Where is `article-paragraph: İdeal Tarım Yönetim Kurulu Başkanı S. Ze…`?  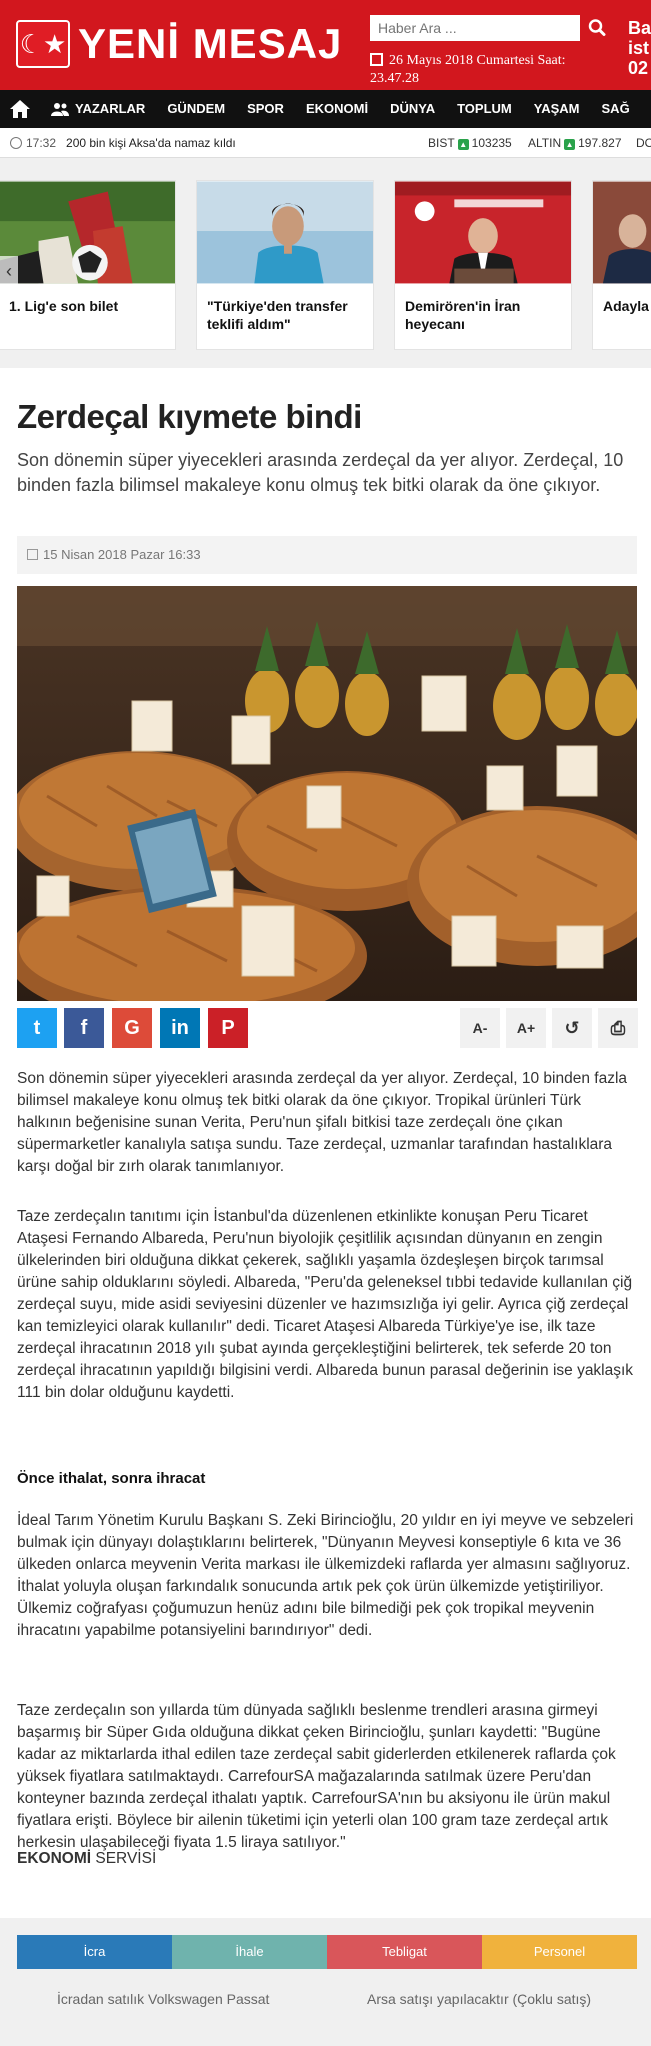
article-paragraph: İdeal Tarım Yönetim Kurulu Başkanı S. Ze… is located at coordinates (325, 1575).